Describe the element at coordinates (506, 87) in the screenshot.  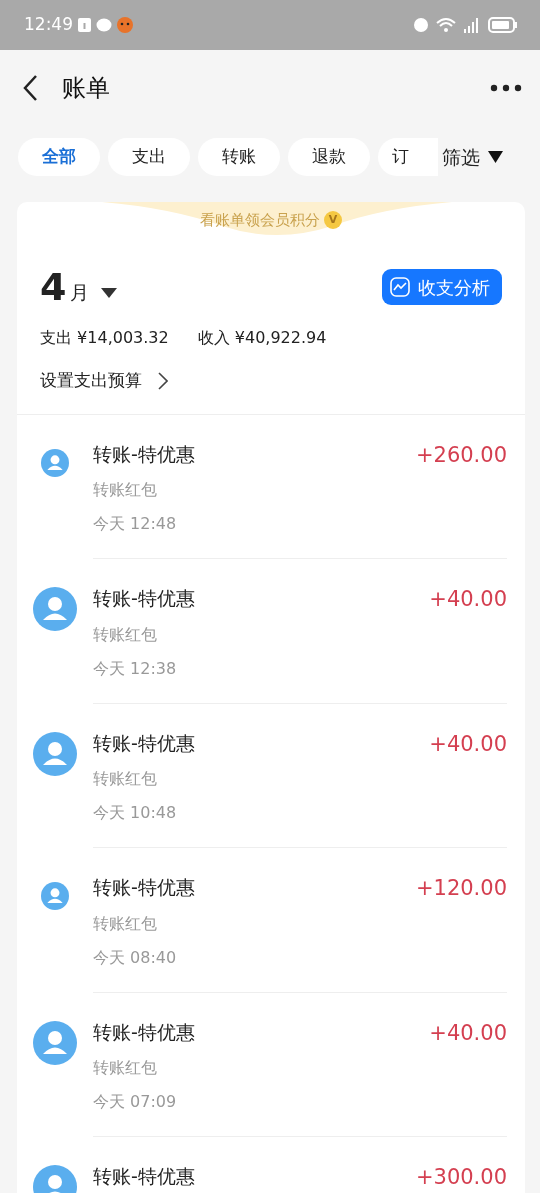
I see `more-icon` at that location.